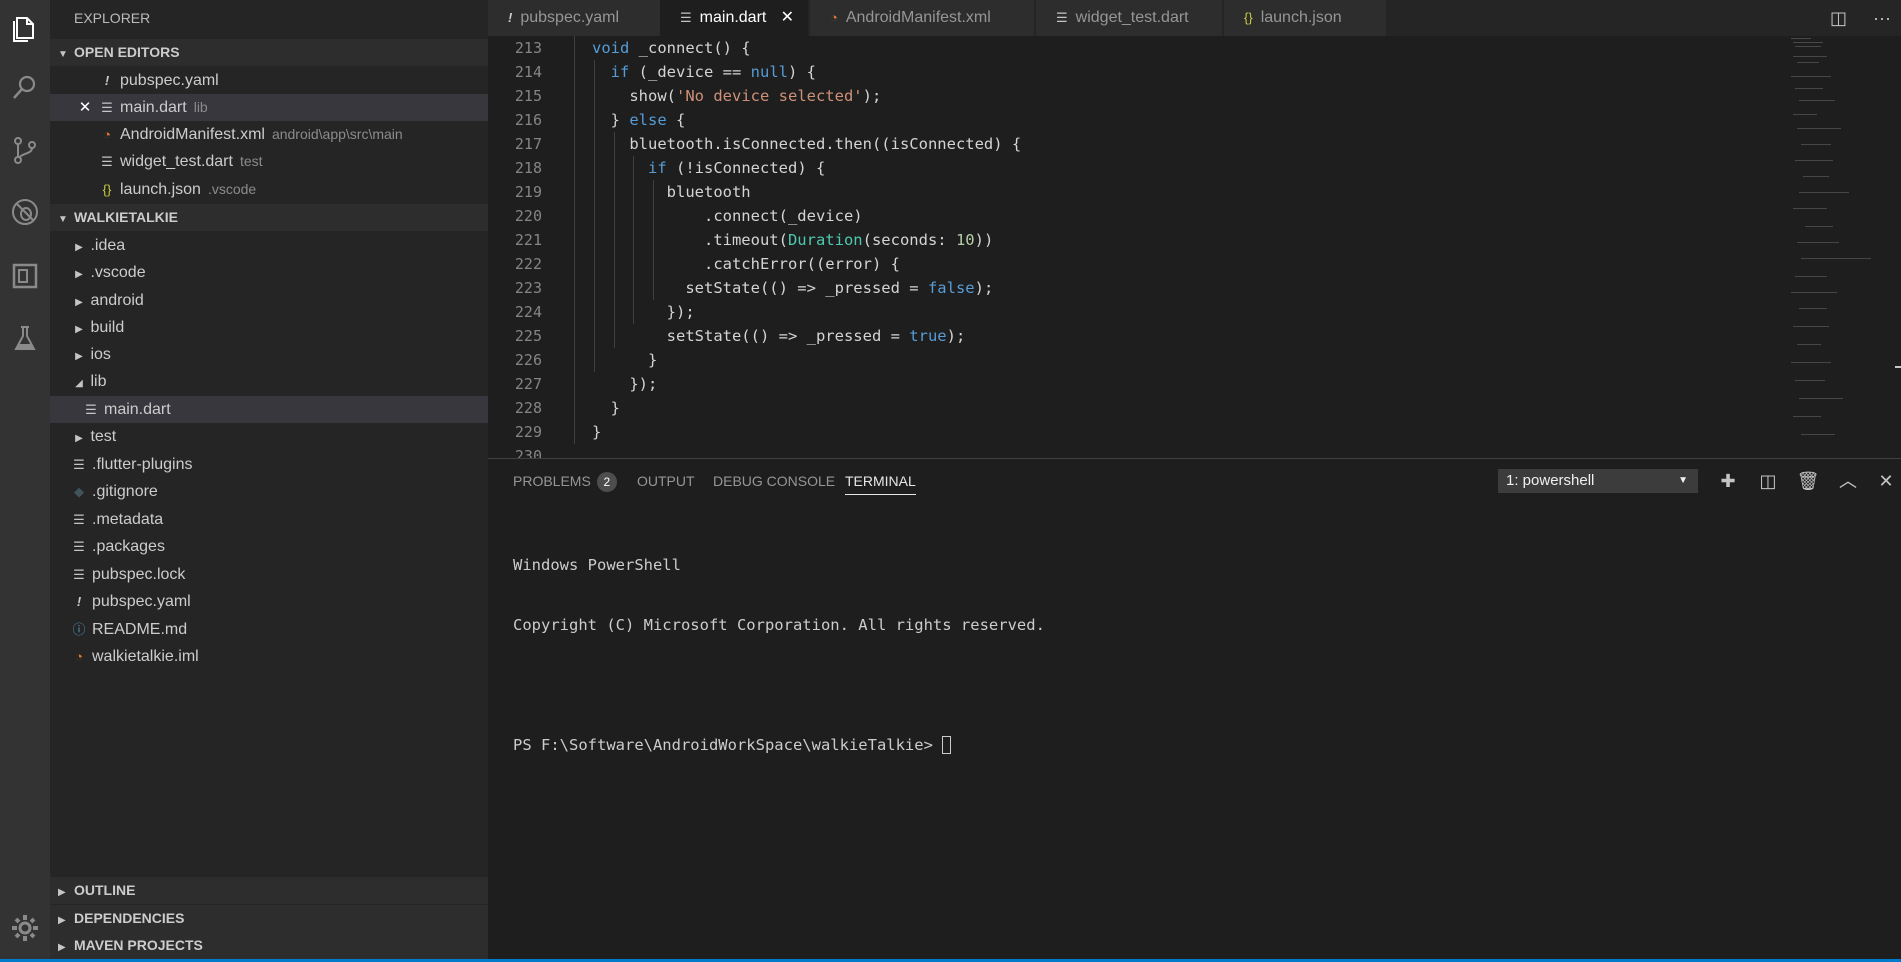 The width and height of the screenshot is (1901, 962). What do you see at coordinates (25, 338) in the screenshot?
I see `flask-icon` at bounding box center [25, 338].